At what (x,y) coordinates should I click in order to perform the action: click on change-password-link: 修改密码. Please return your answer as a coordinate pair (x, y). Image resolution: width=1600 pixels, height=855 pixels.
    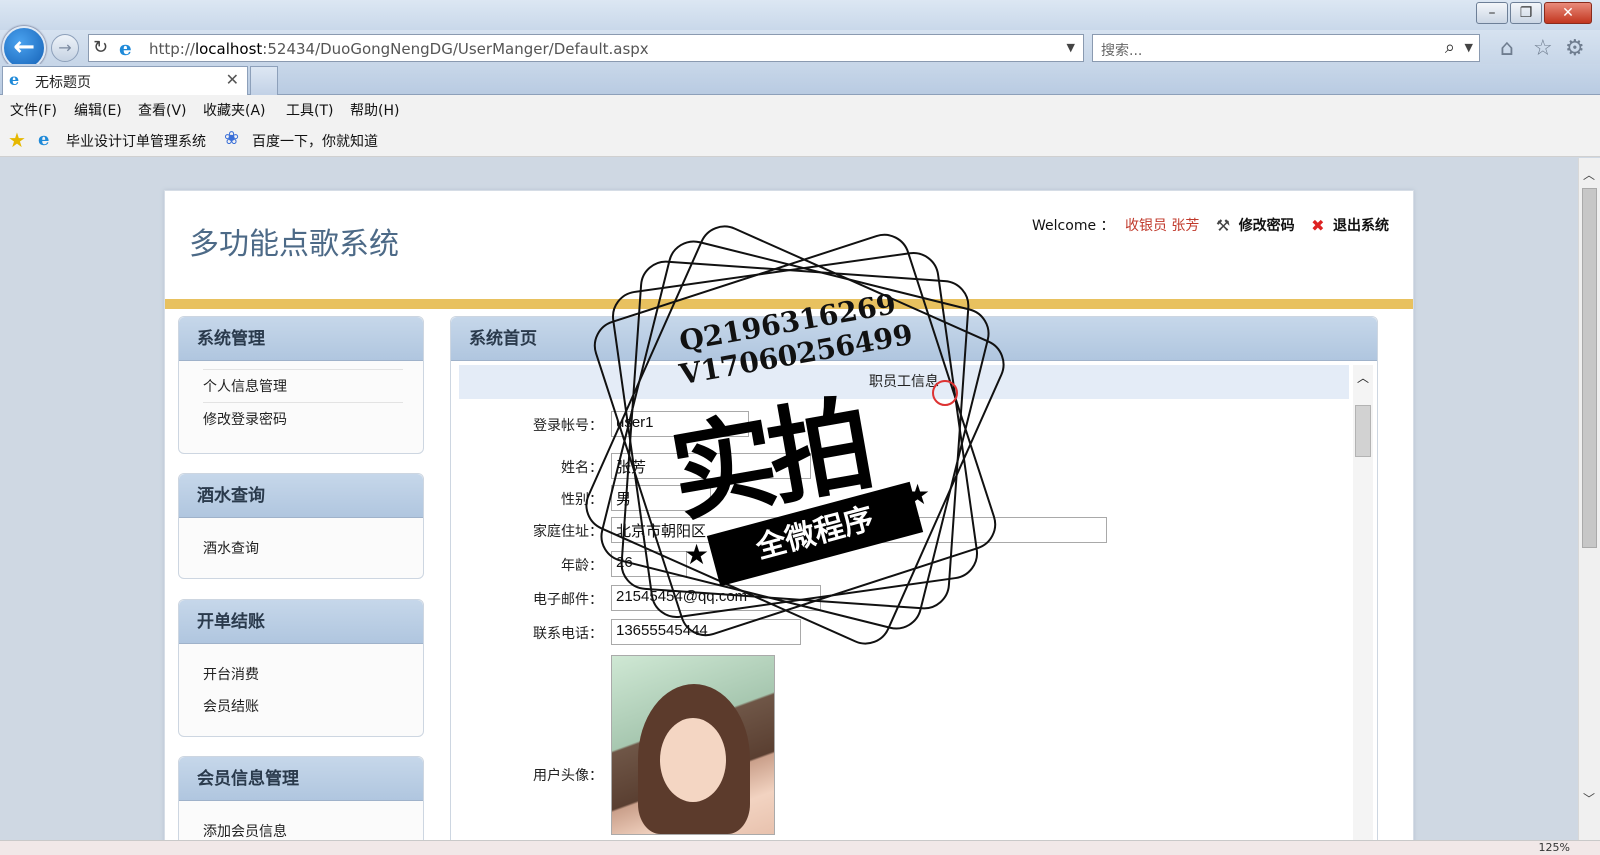
    Looking at the image, I should click on (1267, 225).